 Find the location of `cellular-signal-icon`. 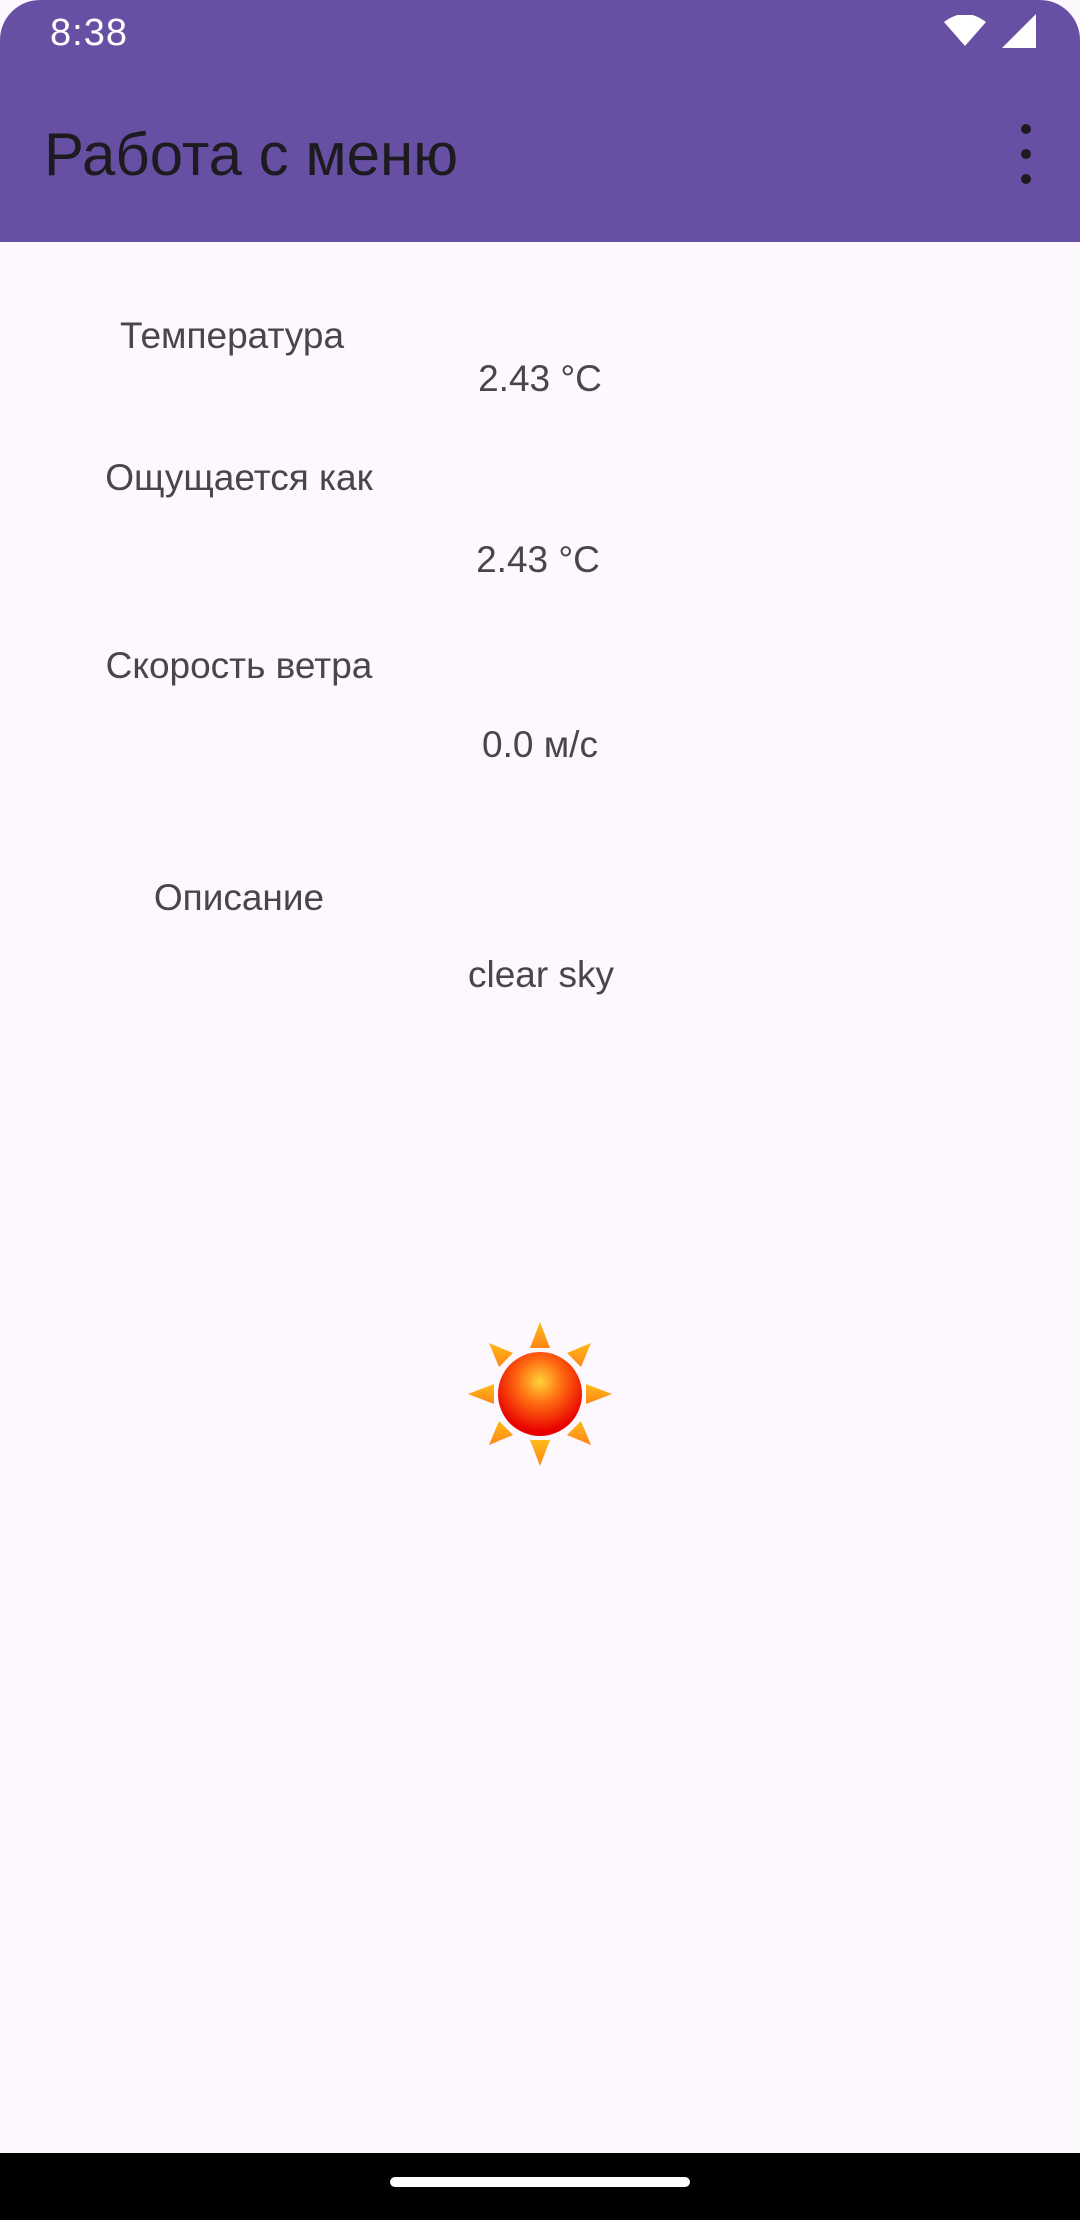

cellular-signal-icon is located at coordinates (1019, 31).